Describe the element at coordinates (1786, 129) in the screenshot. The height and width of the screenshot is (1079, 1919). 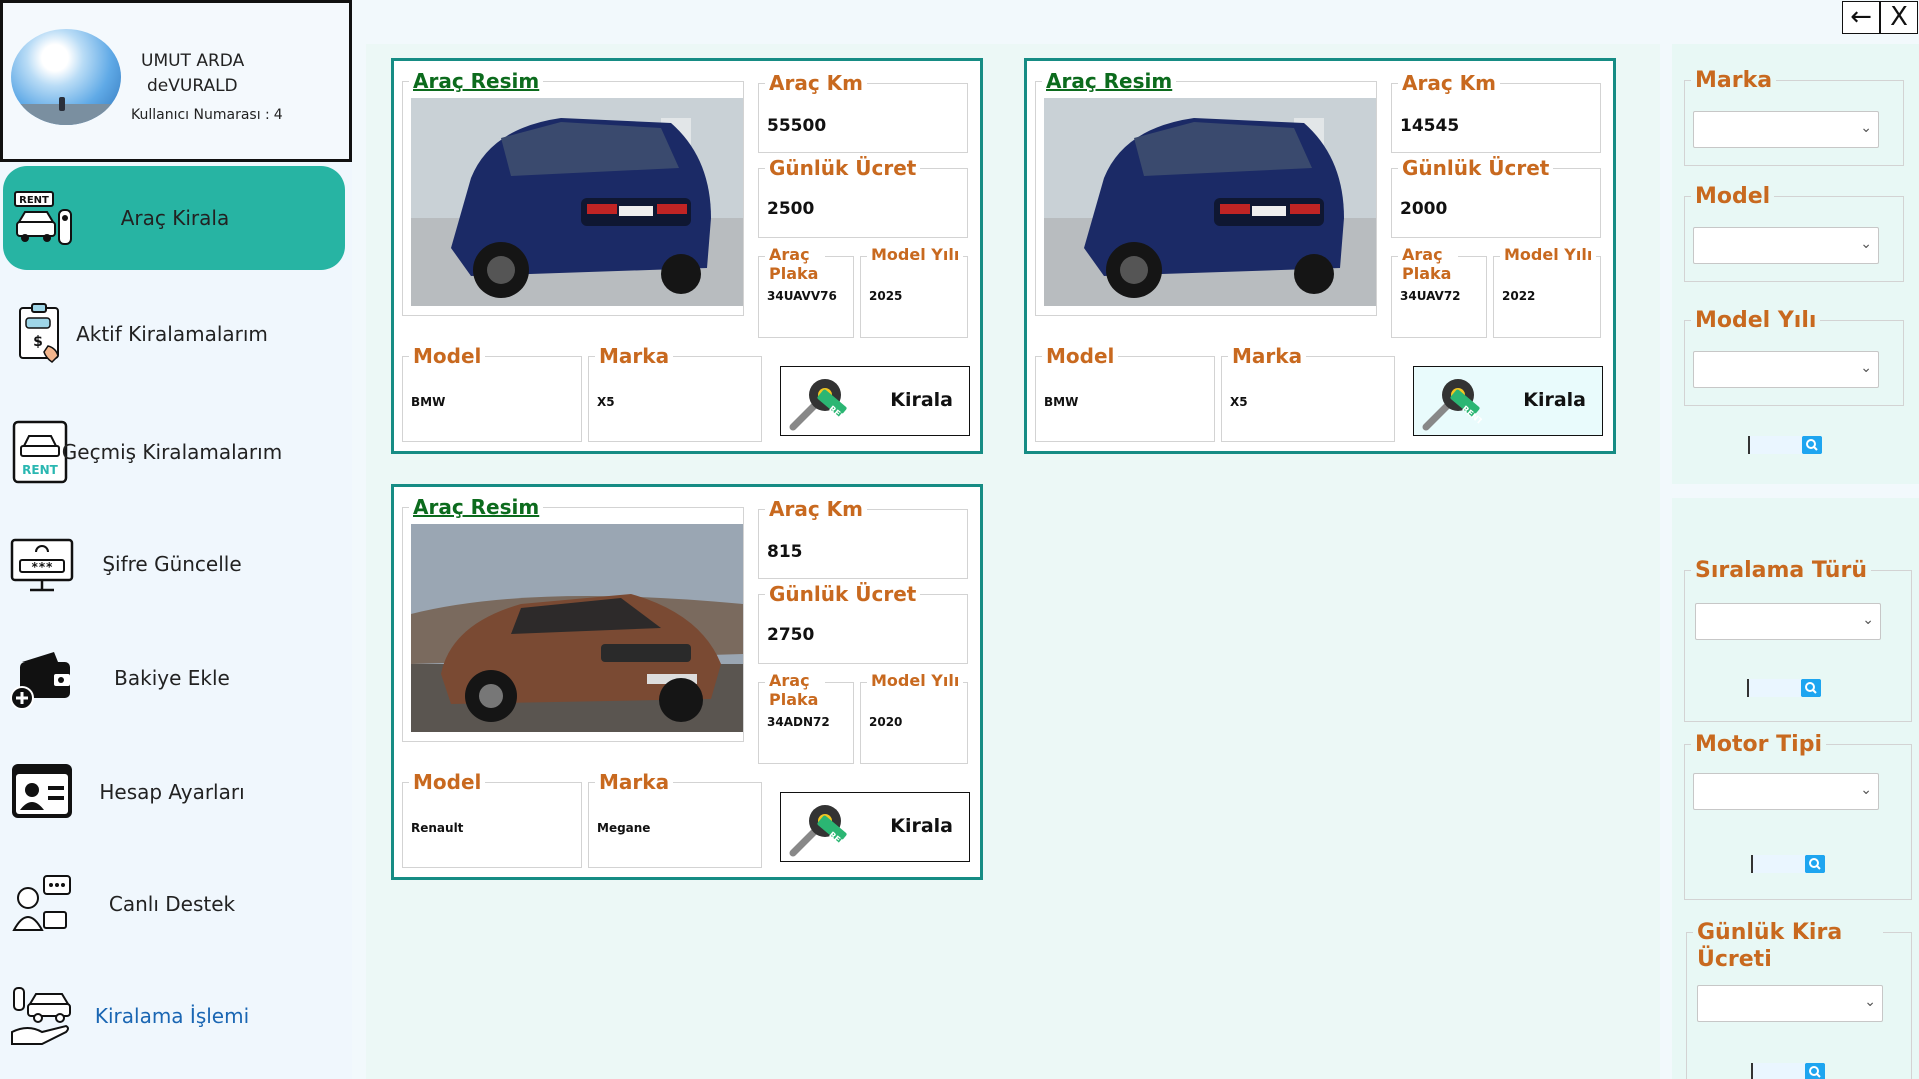
I see `brand-select: ⌄` at that location.